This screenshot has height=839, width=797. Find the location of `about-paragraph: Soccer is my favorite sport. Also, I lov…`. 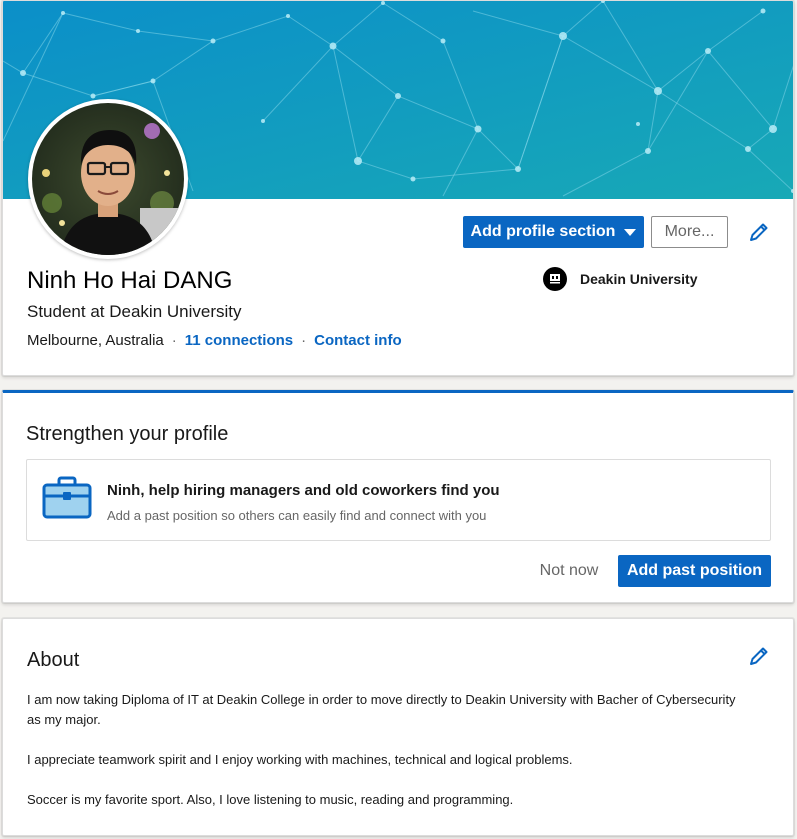

about-paragraph: Soccer is my favorite sport. Also, I lov… is located at coordinates (270, 799).